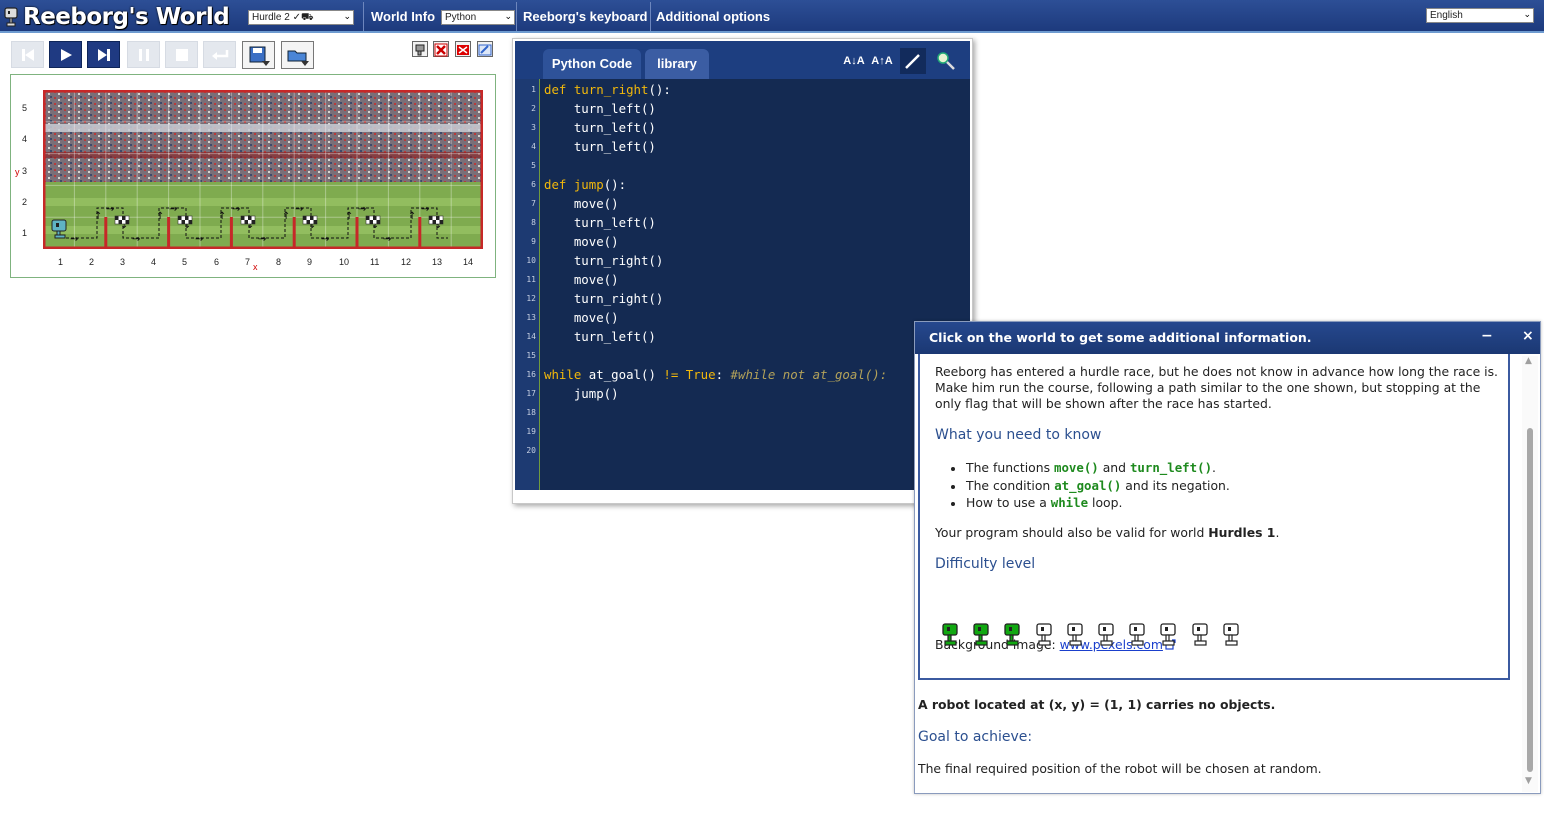 Image resolution: width=1544 pixels, height=831 pixels. Describe the element at coordinates (659, 89) in the screenshot. I see `code-text: ():` at that location.